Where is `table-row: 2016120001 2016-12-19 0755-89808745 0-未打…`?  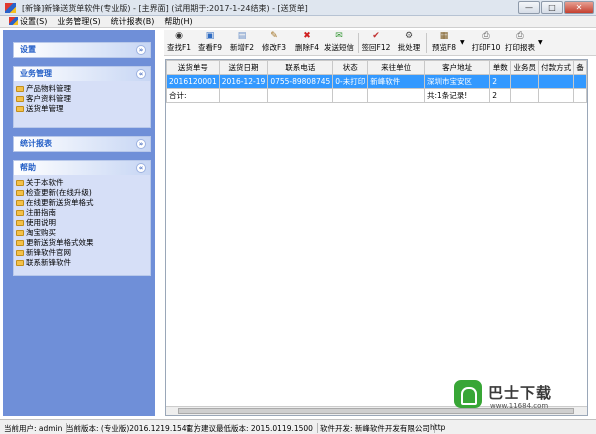
table-row: 2016120001 2016-12-19 0755-89808745 0-未打… is located at coordinates (376, 81).